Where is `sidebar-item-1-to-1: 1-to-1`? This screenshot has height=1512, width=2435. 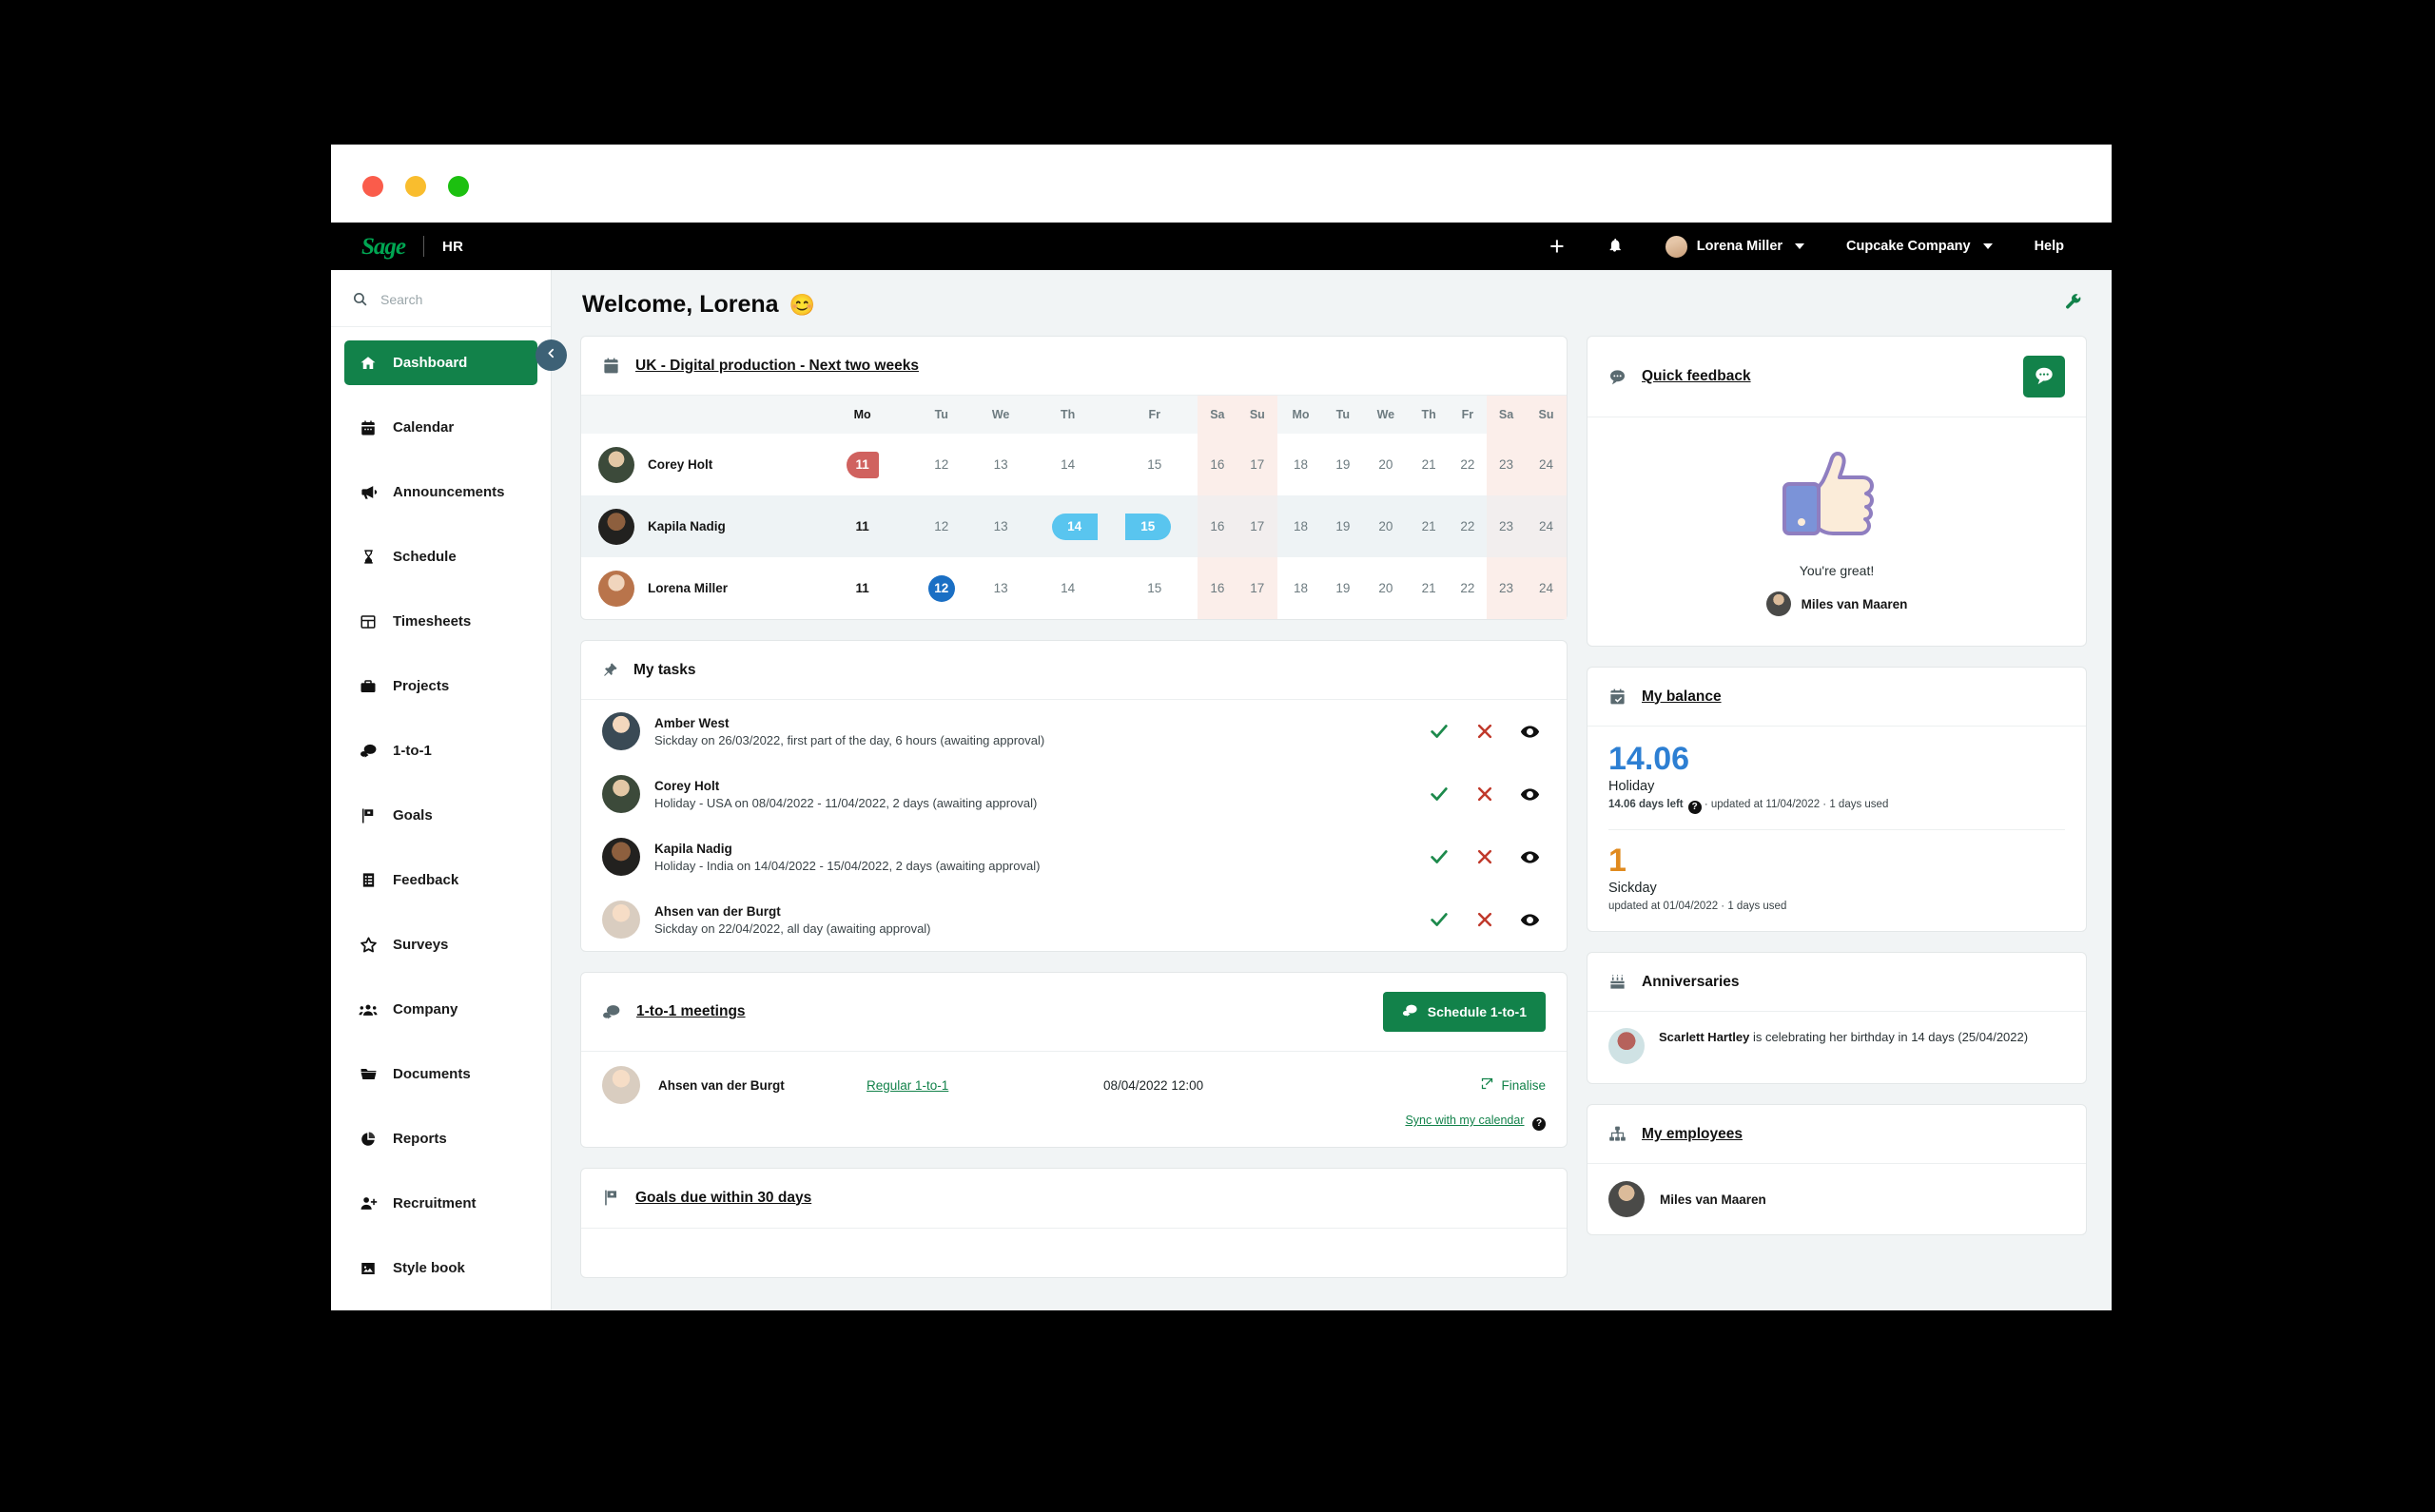
sidebar-item-1-to-1: 1-to-1 is located at coordinates (440, 750).